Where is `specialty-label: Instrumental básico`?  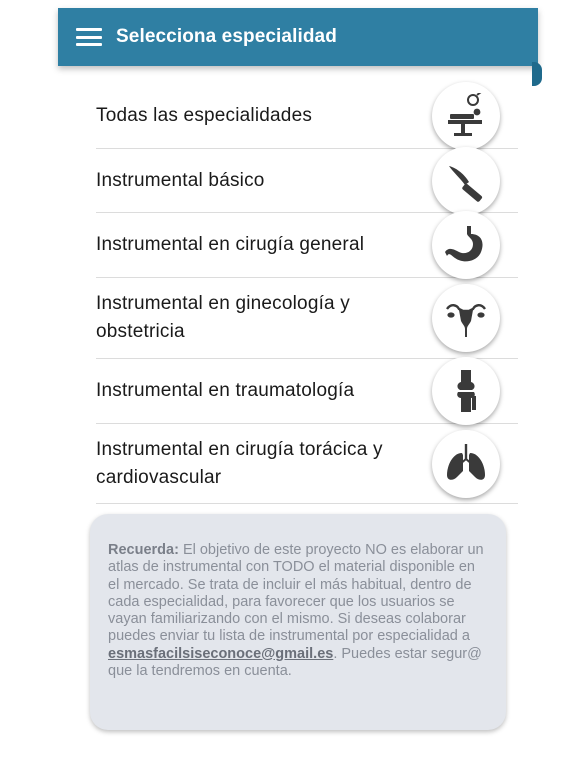 specialty-label: Instrumental básico is located at coordinates (180, 180).